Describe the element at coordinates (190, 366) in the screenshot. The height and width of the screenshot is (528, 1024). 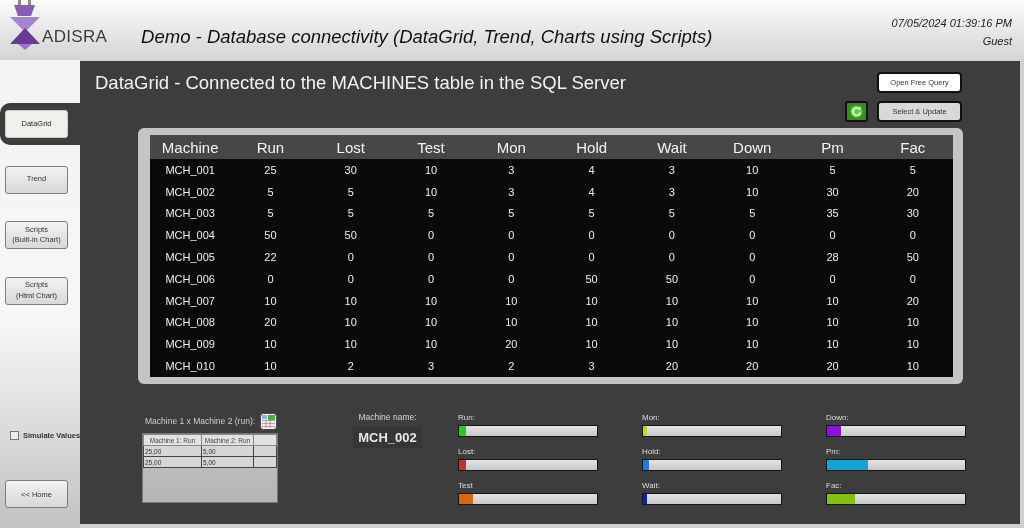
I see `table-cell: MCH_010` at that location.